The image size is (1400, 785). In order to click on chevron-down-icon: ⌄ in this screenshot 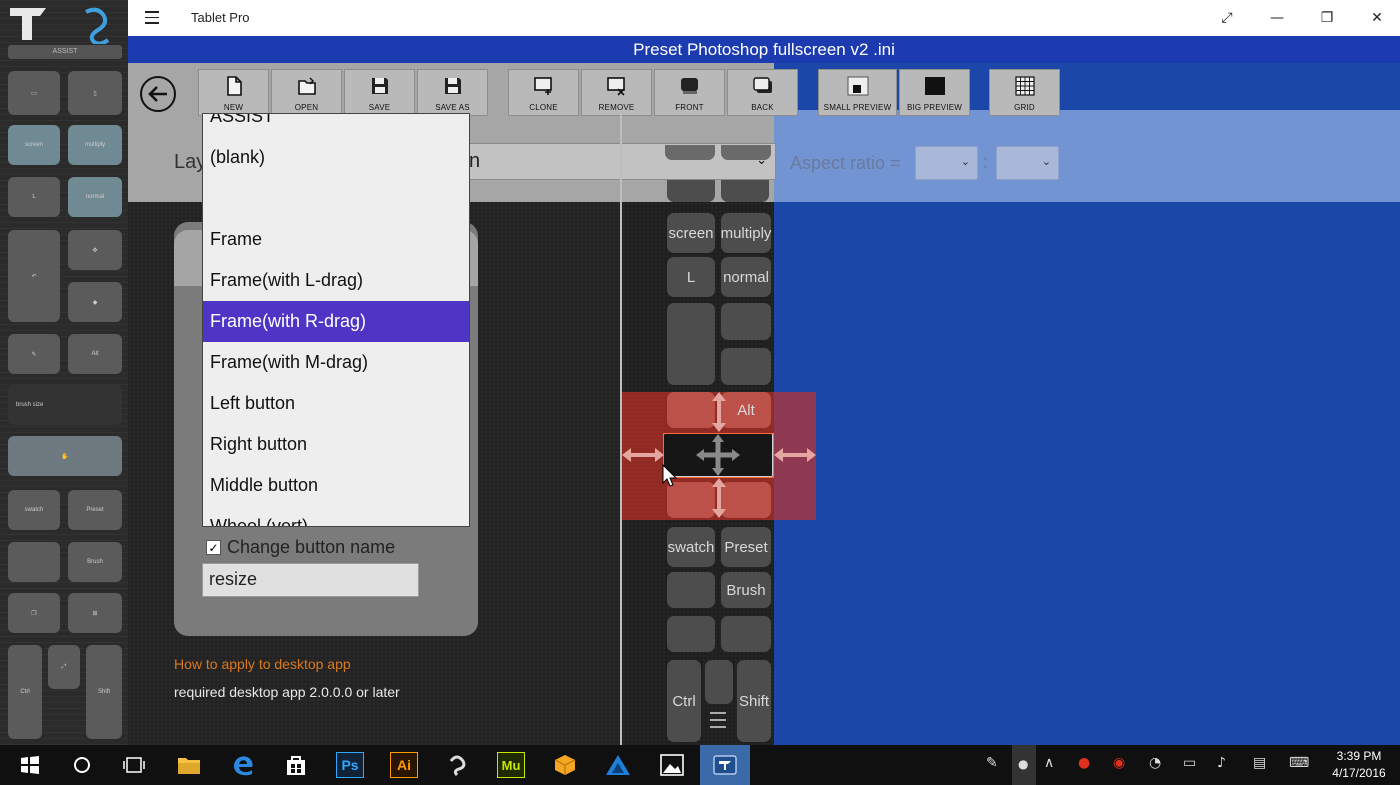, I will do `click(965, 161)`.